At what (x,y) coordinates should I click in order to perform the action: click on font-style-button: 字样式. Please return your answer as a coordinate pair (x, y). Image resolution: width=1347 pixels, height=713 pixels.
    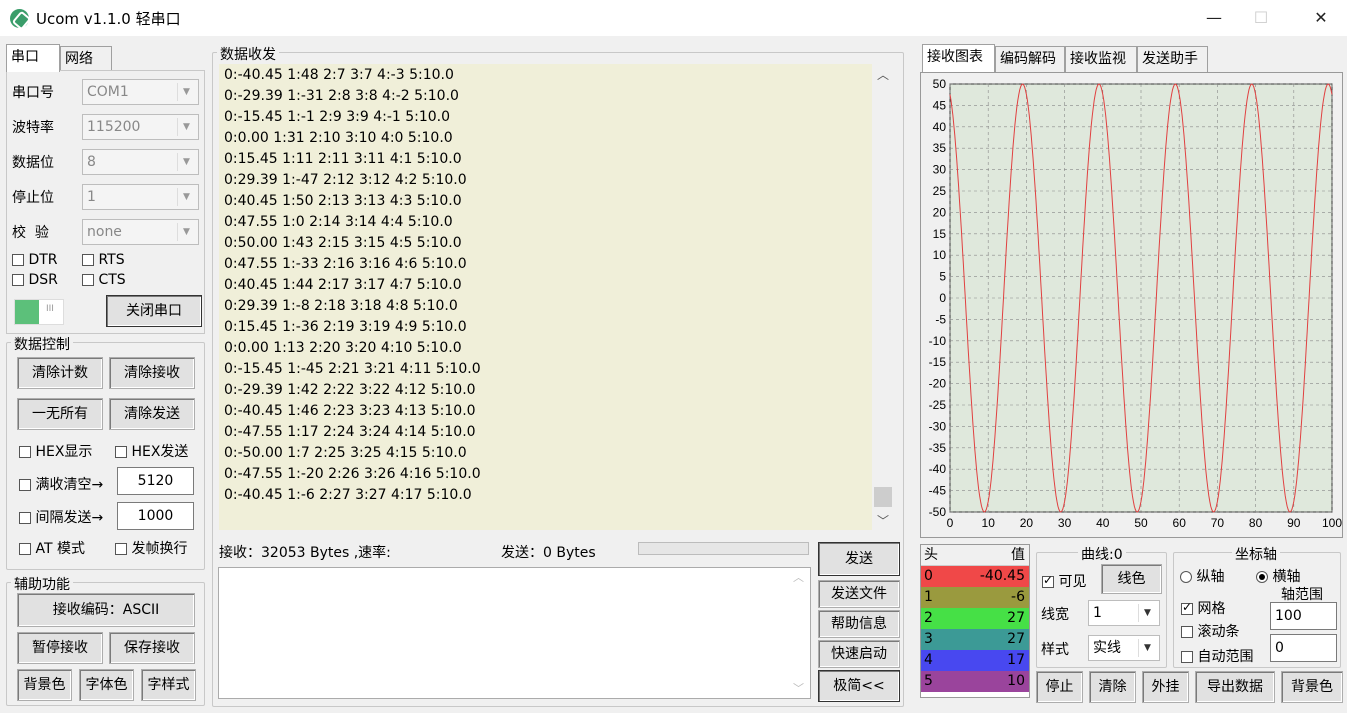
    Looking at the image, I should click on (168, 685).